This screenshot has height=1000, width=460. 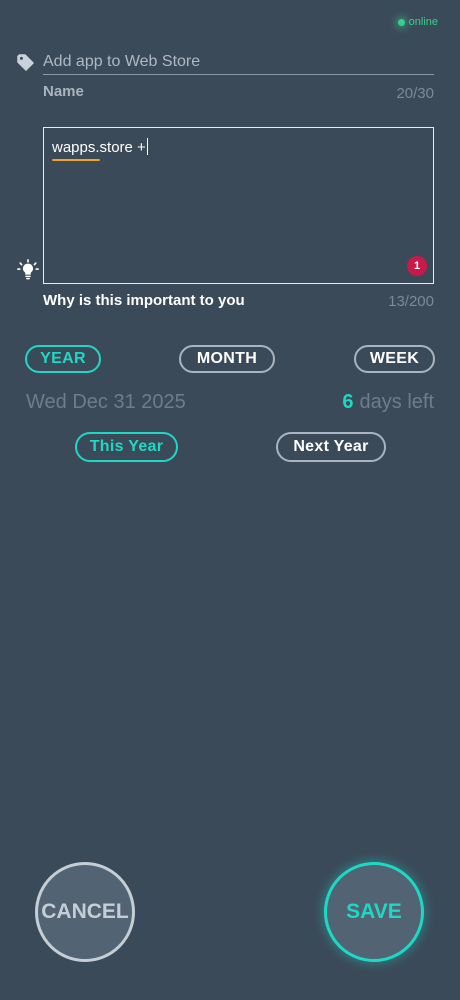 What do you see at coordinates (227, 359) in the screenshot?
I see `tab-month: MONTH` at bounding box center [227, 359].